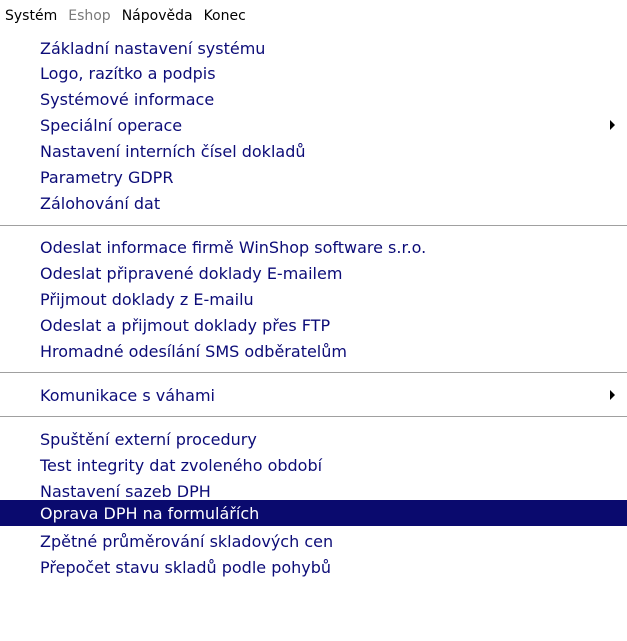 This screenshot has height=641, width=627. I want to click on menu-item-label: Zpětné průměrování skladových cen, so click(187, 541).